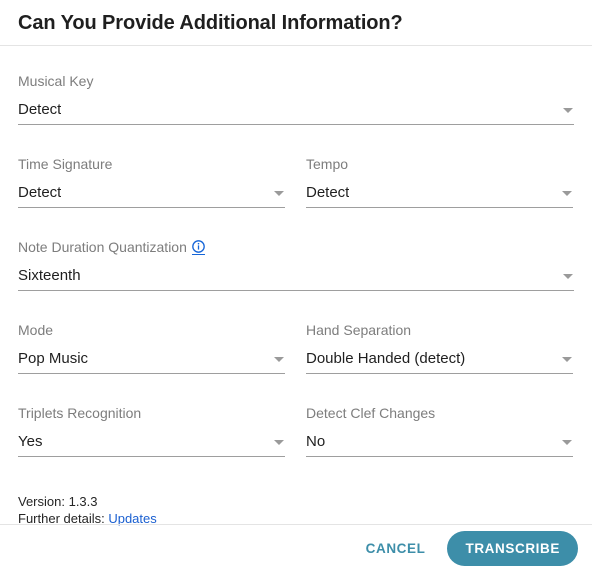 This screenshot has width=592, height=572. I want to click on field-row-musical-key: Musical Key Detect, so click(296, 105).